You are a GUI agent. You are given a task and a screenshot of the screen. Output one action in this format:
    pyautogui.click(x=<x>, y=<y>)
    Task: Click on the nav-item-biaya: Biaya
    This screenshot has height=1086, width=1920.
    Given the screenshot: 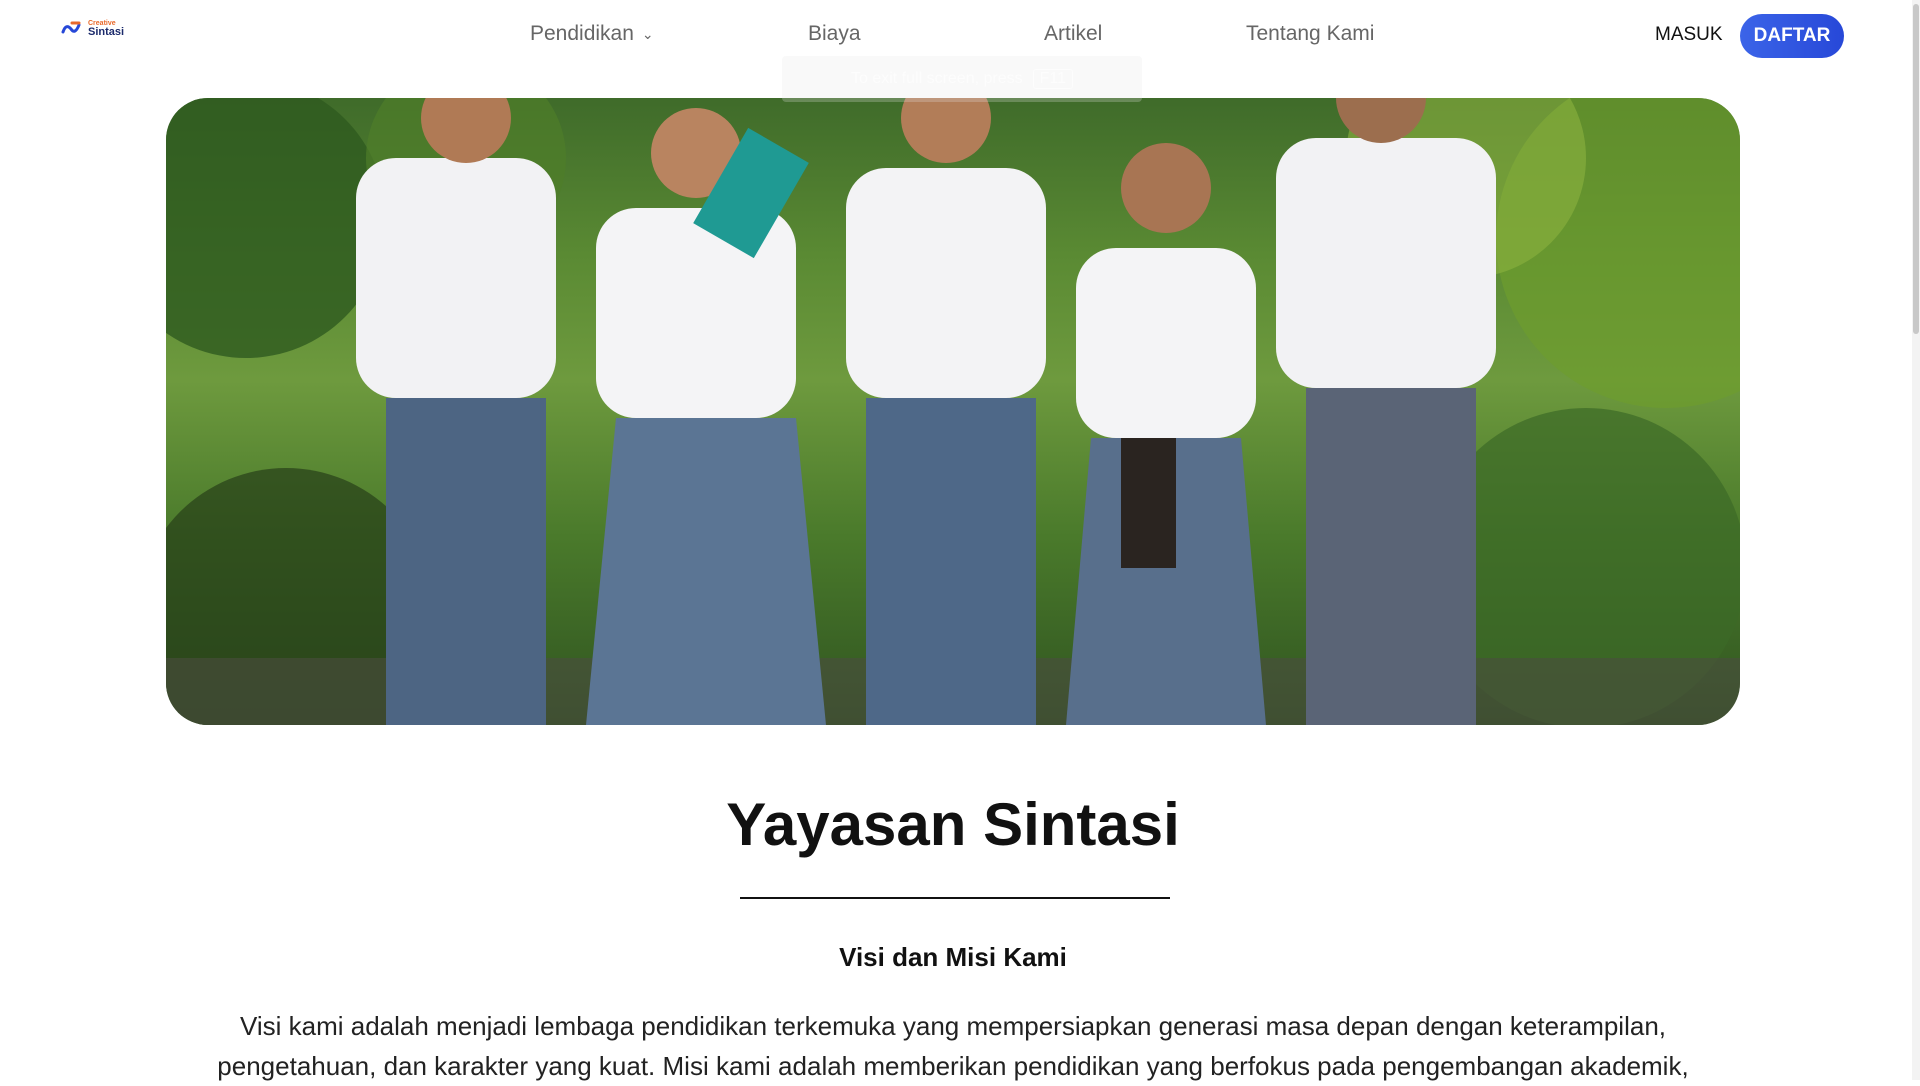 What is the action you would take?
    pyautogui.click(x=834, y=34)
    